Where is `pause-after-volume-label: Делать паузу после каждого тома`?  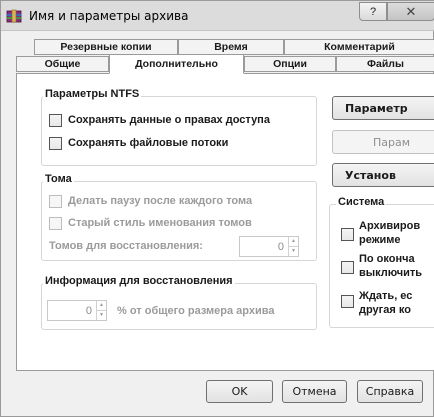
pause-after-volume-label: Делать паузу после каждого тома is located at coordinates (160, 201).